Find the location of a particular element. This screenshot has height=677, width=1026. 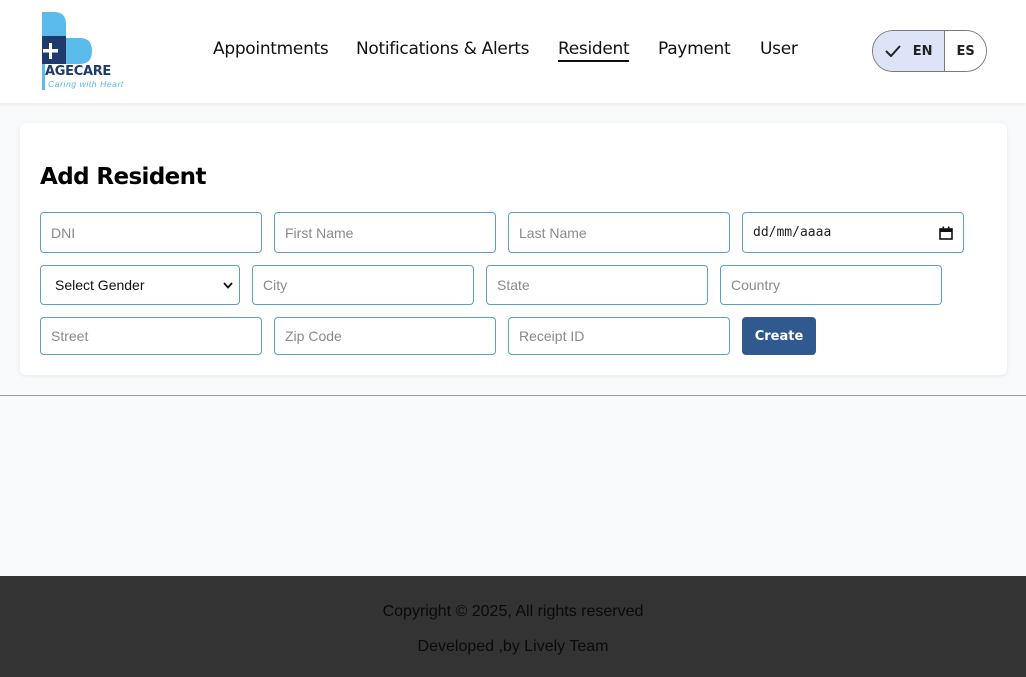

divider is located at coordinates (513, 395).